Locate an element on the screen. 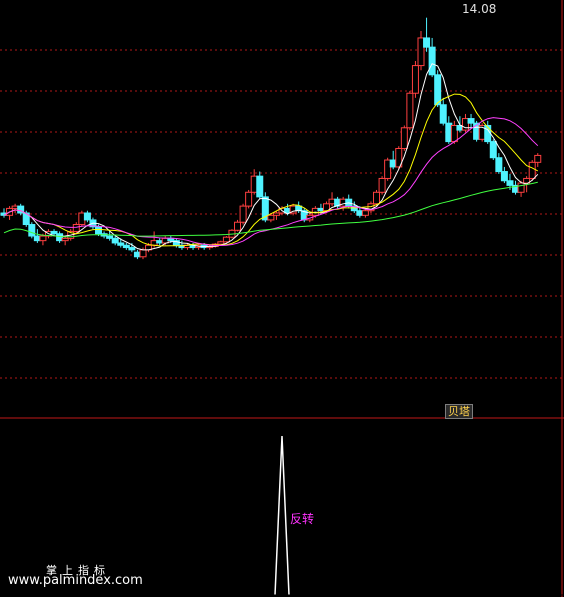 This screenshot has width=564, height=597. ma60-line is located at coordinates (270, 209).